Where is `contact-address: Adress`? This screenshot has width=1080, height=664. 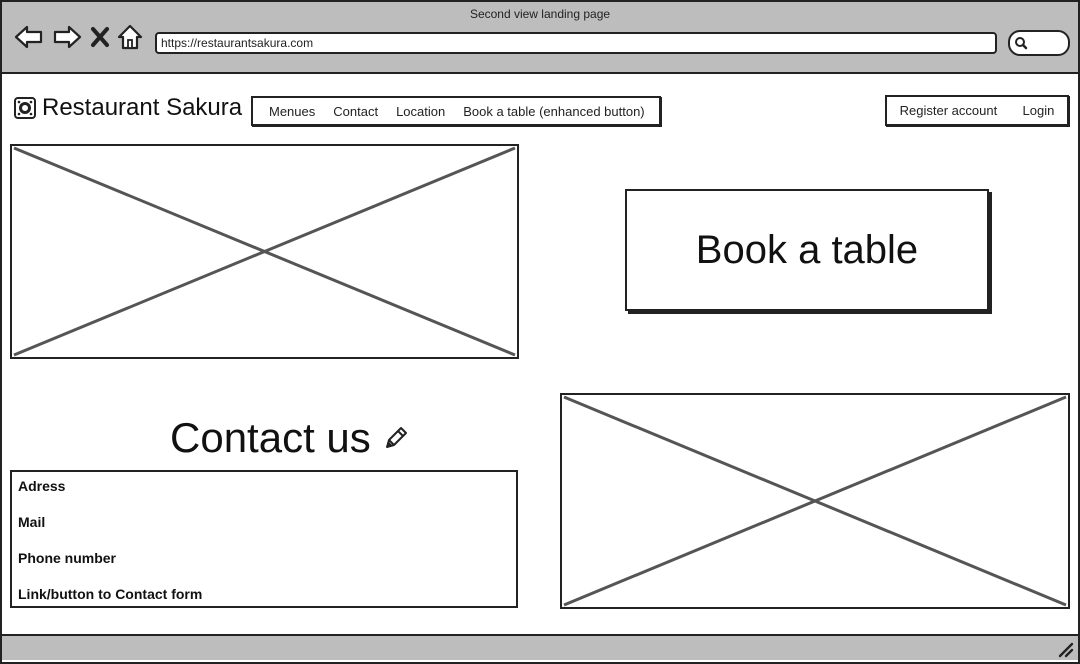
contact-address: Adress is located at coordinates (42, 486).